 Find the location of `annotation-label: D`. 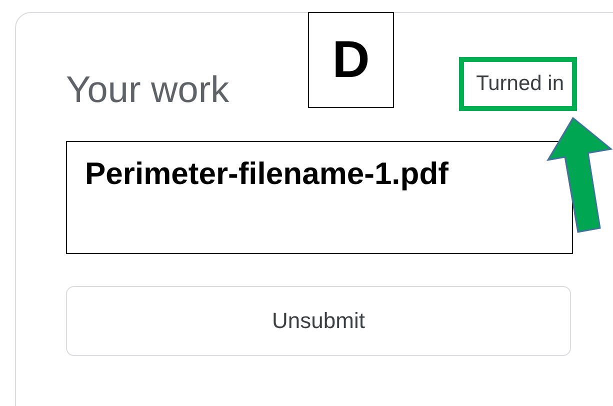

annotation-label: D is located at coordinates (351, 60).